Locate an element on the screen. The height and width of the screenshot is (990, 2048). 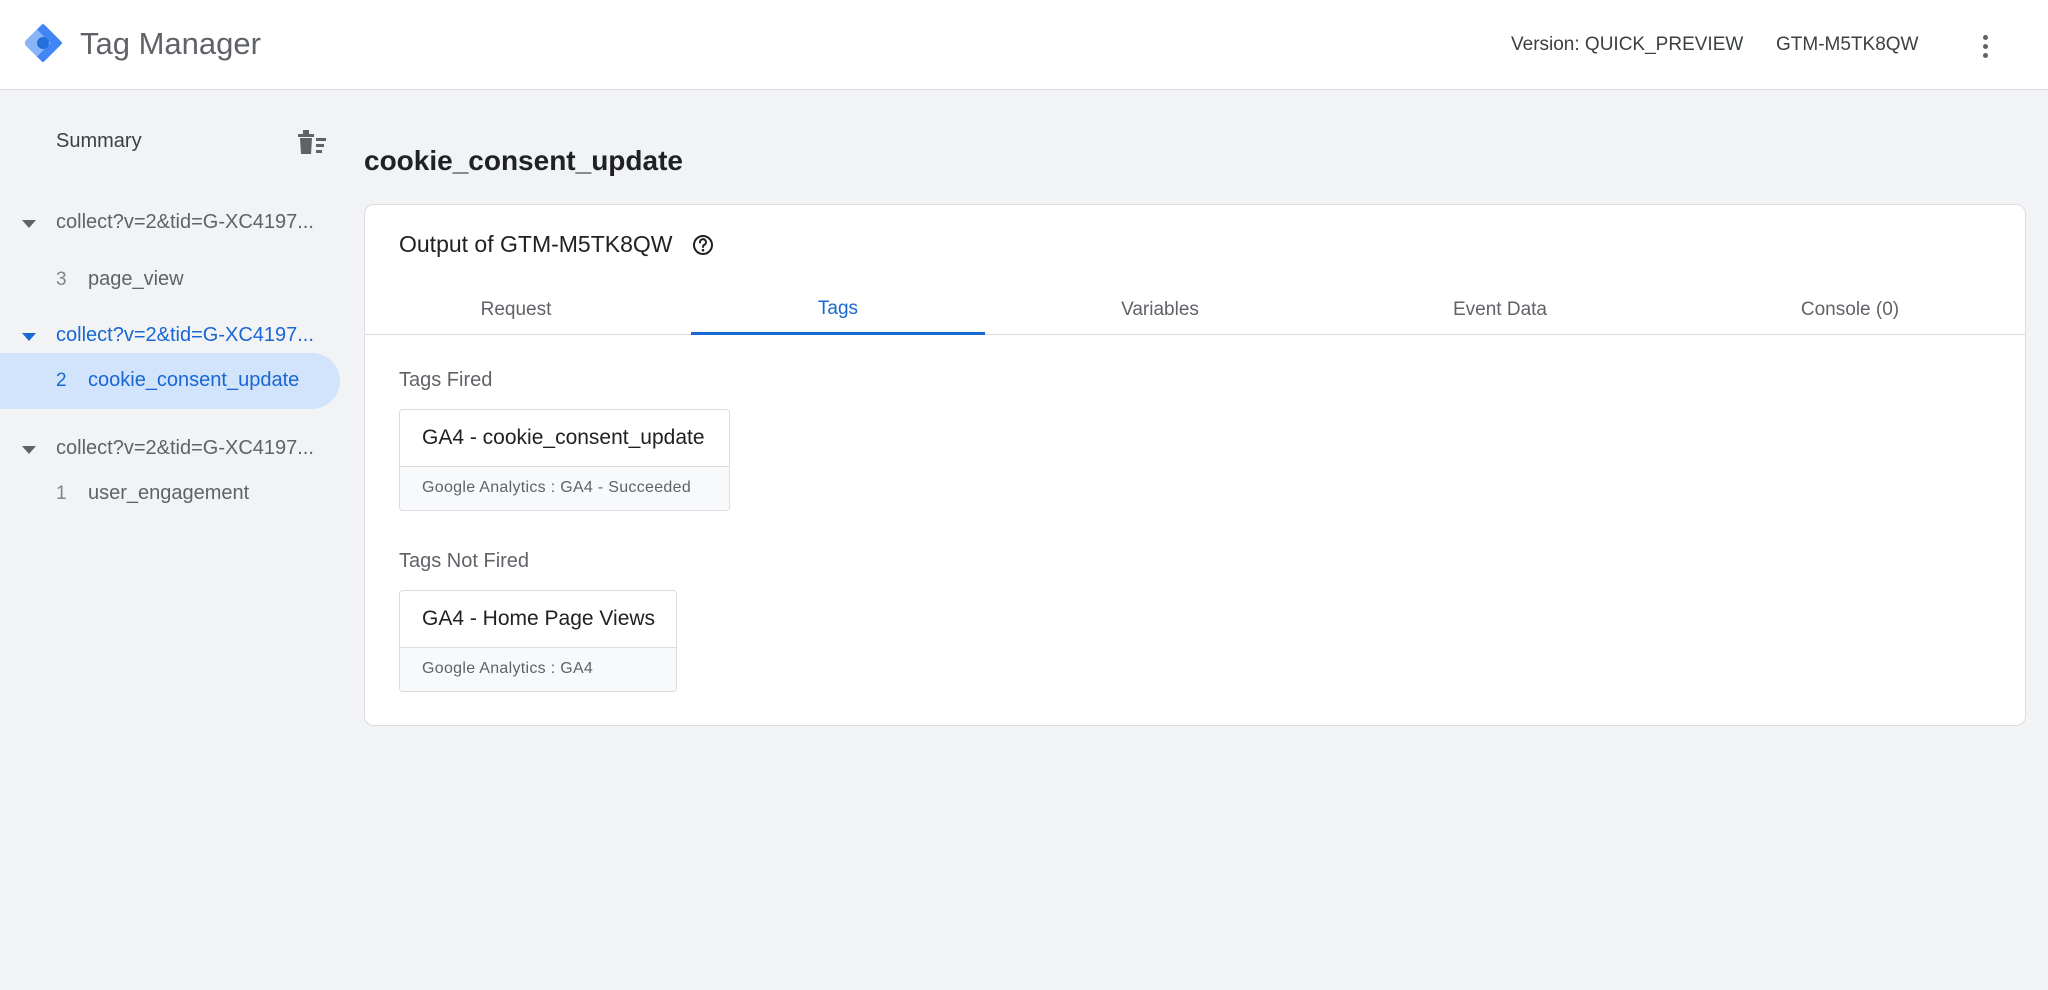
tab-event-data: Event Data is located at coordinates (1500, 310).